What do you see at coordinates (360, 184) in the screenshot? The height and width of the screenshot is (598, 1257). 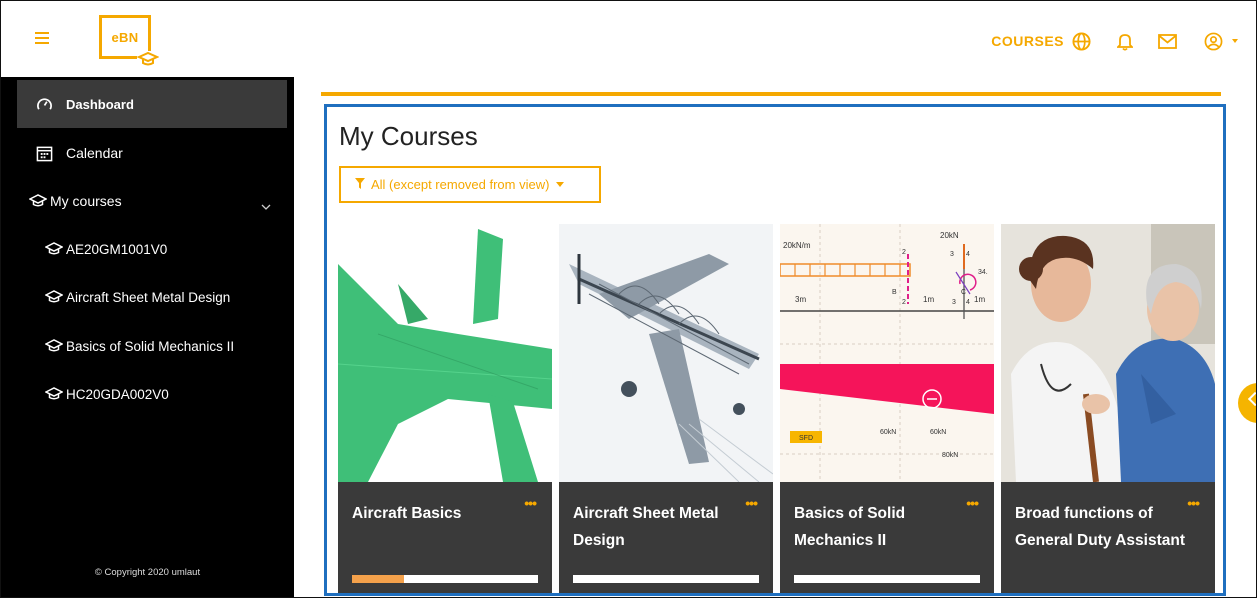 I see `filter-icon` at bounding box center [360, 184].